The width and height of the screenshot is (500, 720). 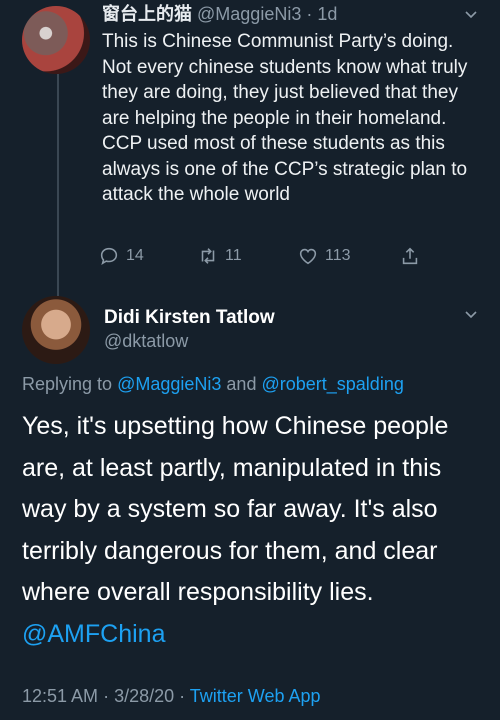 I want to click on like-count: 113, so click(x=338, y=255).